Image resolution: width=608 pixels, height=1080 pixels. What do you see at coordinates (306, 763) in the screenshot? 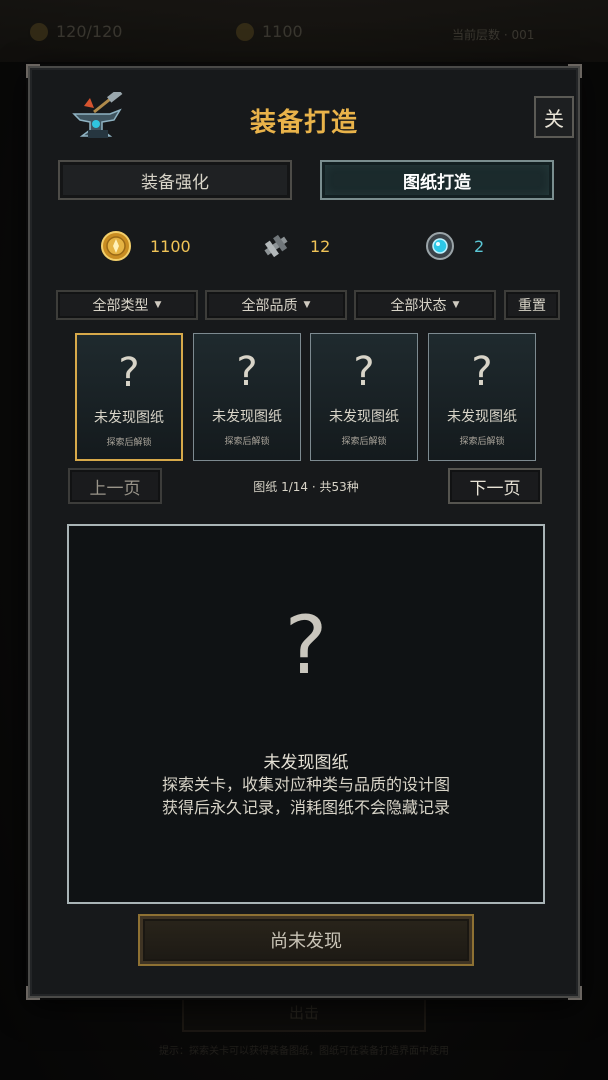
I see `detail-name: 未发现图纸` at bounding box center [306, 763].